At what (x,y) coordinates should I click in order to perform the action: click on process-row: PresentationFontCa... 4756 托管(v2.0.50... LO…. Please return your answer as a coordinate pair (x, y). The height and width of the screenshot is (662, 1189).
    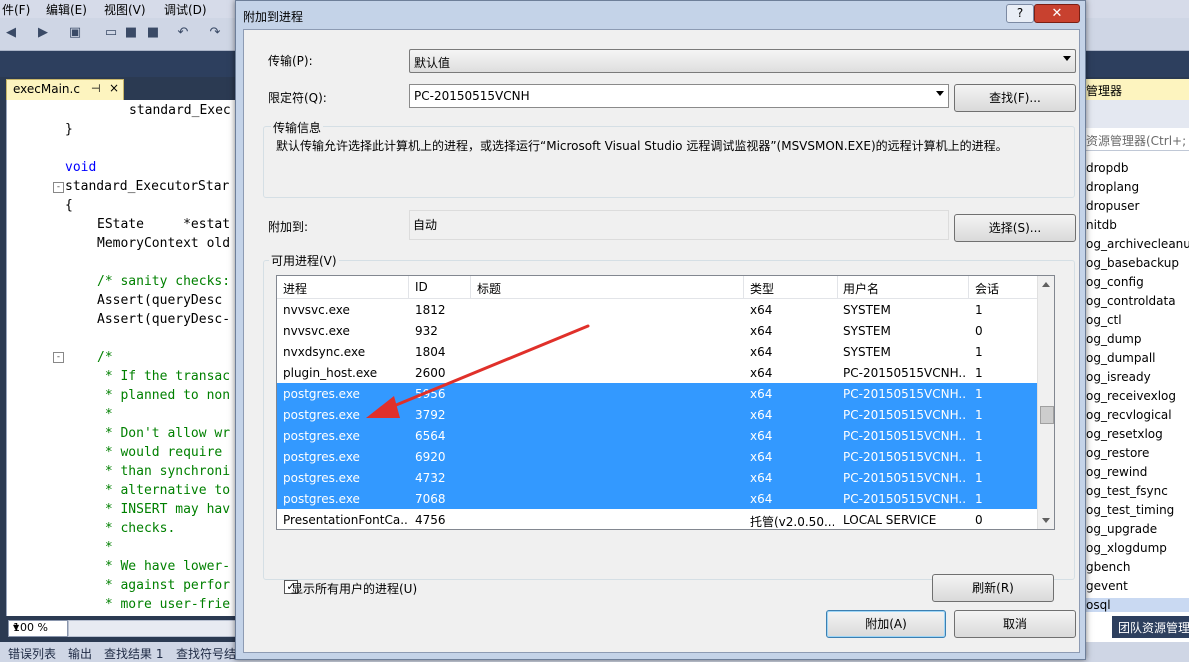
    Looking at the image, I should click on (657, 519).